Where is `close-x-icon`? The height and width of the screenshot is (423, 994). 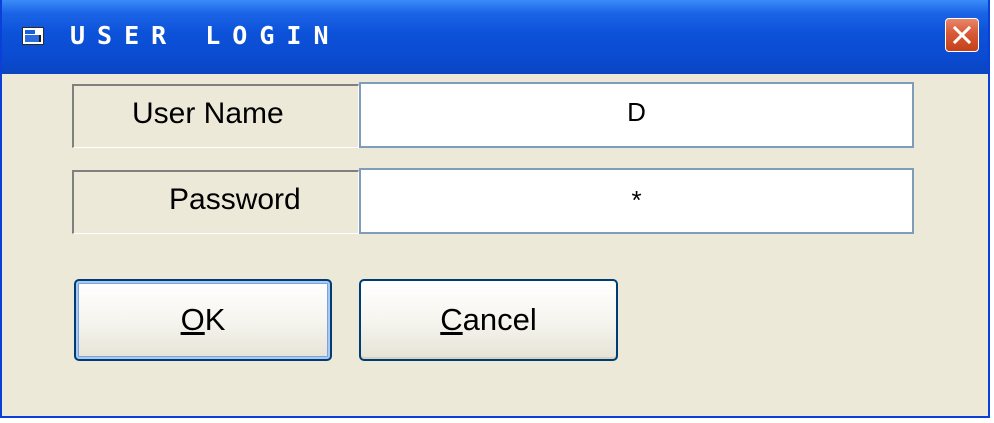 close-x-icon is located at coordinates (962, 35).